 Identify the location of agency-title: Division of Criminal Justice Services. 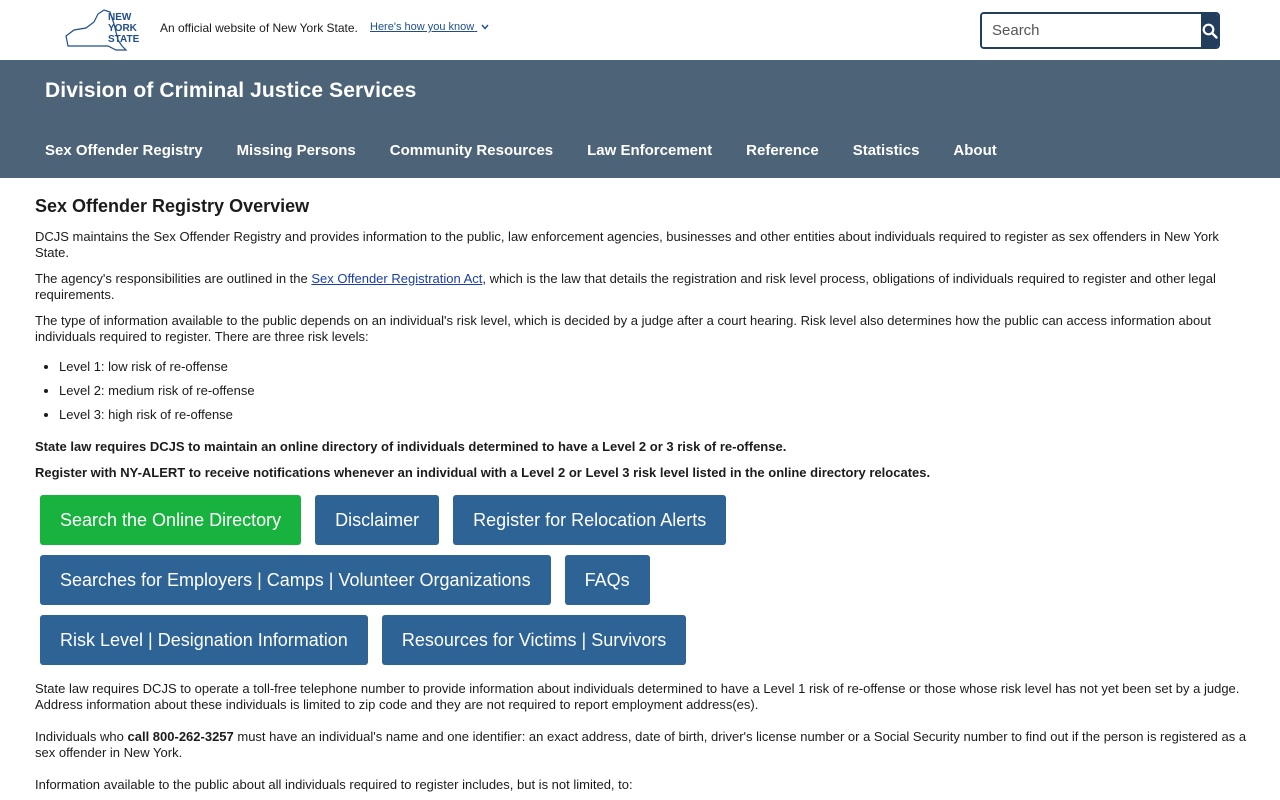
(230, 91).